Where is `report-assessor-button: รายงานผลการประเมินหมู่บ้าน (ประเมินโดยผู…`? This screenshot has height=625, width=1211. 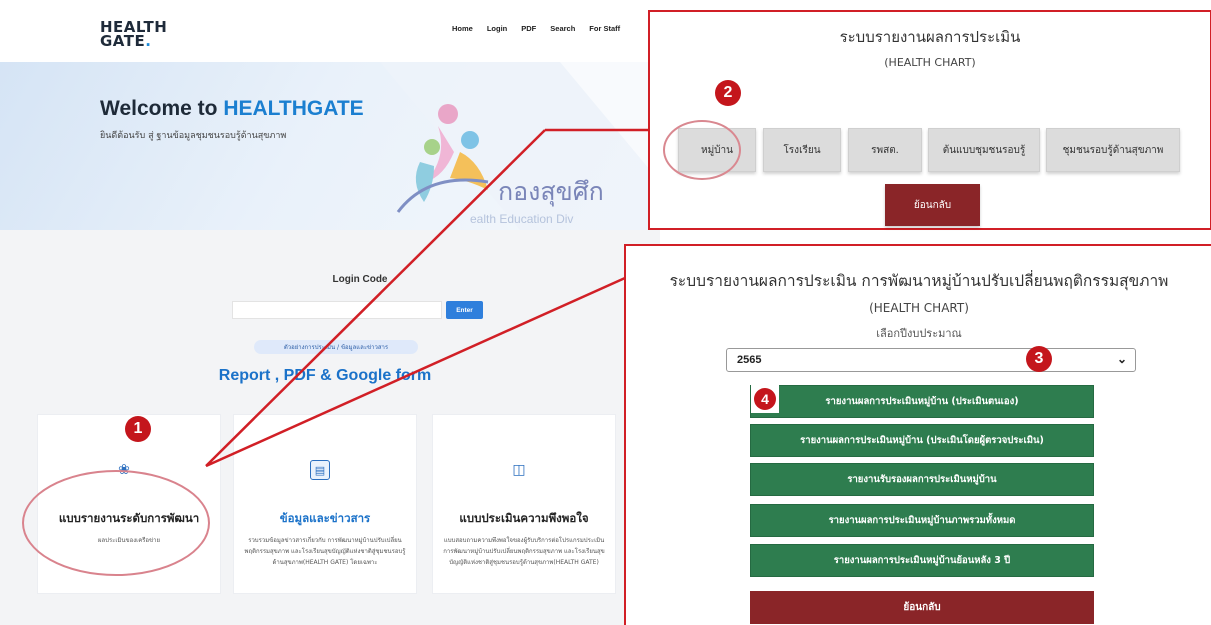 report-assessor-button: รายงานผลการประเมินหมู่บ้าน (ประเมินโดยผู… is located at coordinates (922, 440).